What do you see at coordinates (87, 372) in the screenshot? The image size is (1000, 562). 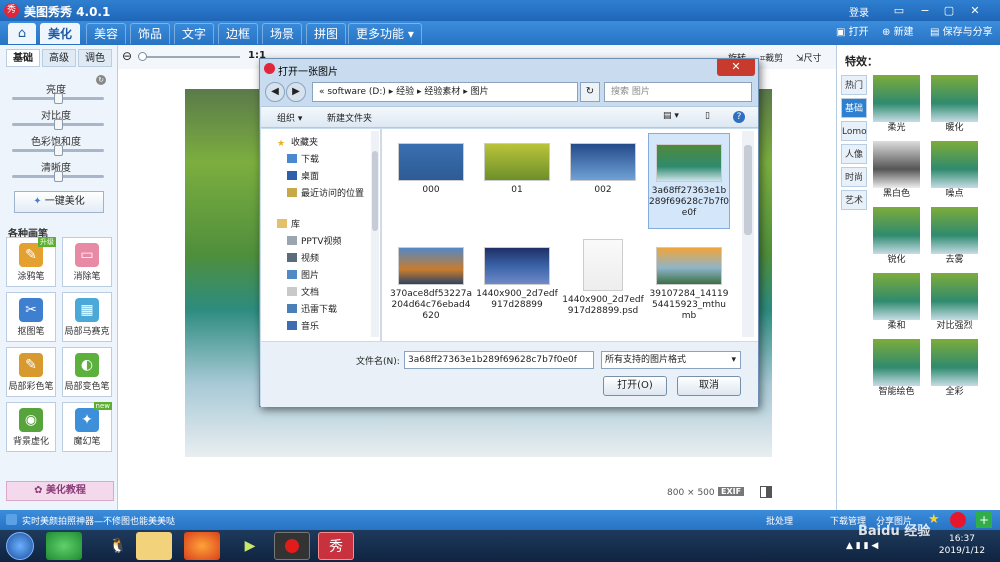 I see `brush-tool-5: ◐ 局部变色笔` at bounding box center [87, 372].